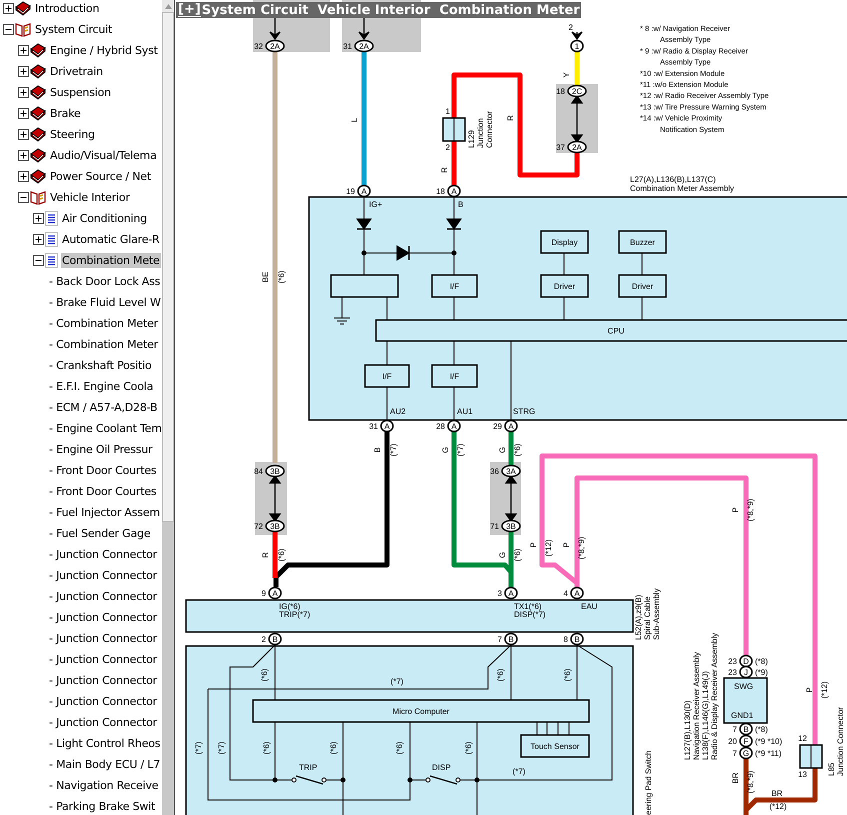  I want to click on tree-item: - Engine Coolant Tem, so click(105, 428).